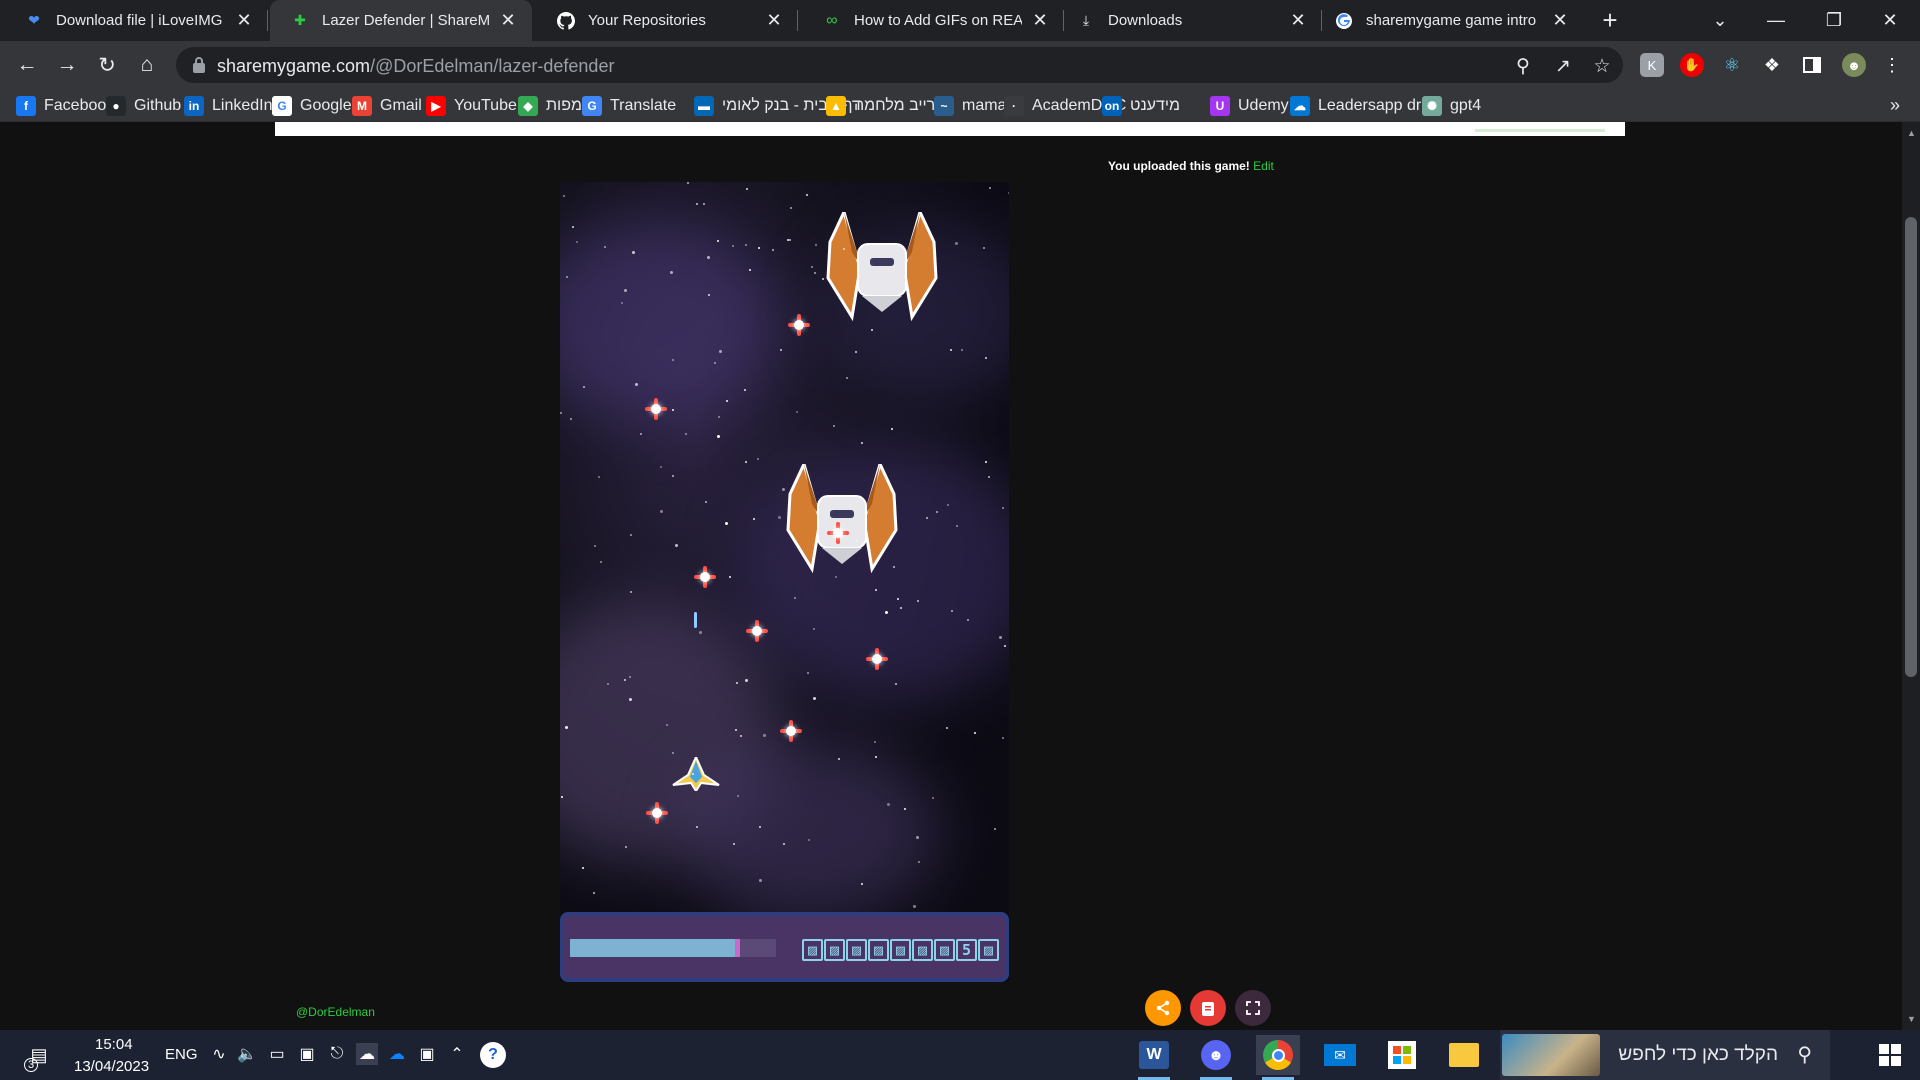 The height and width of the screenshot is (1080, 1920). Describe the element at coordinates (67, 65) in the screenshot. I see `forward-button: →` at that location.